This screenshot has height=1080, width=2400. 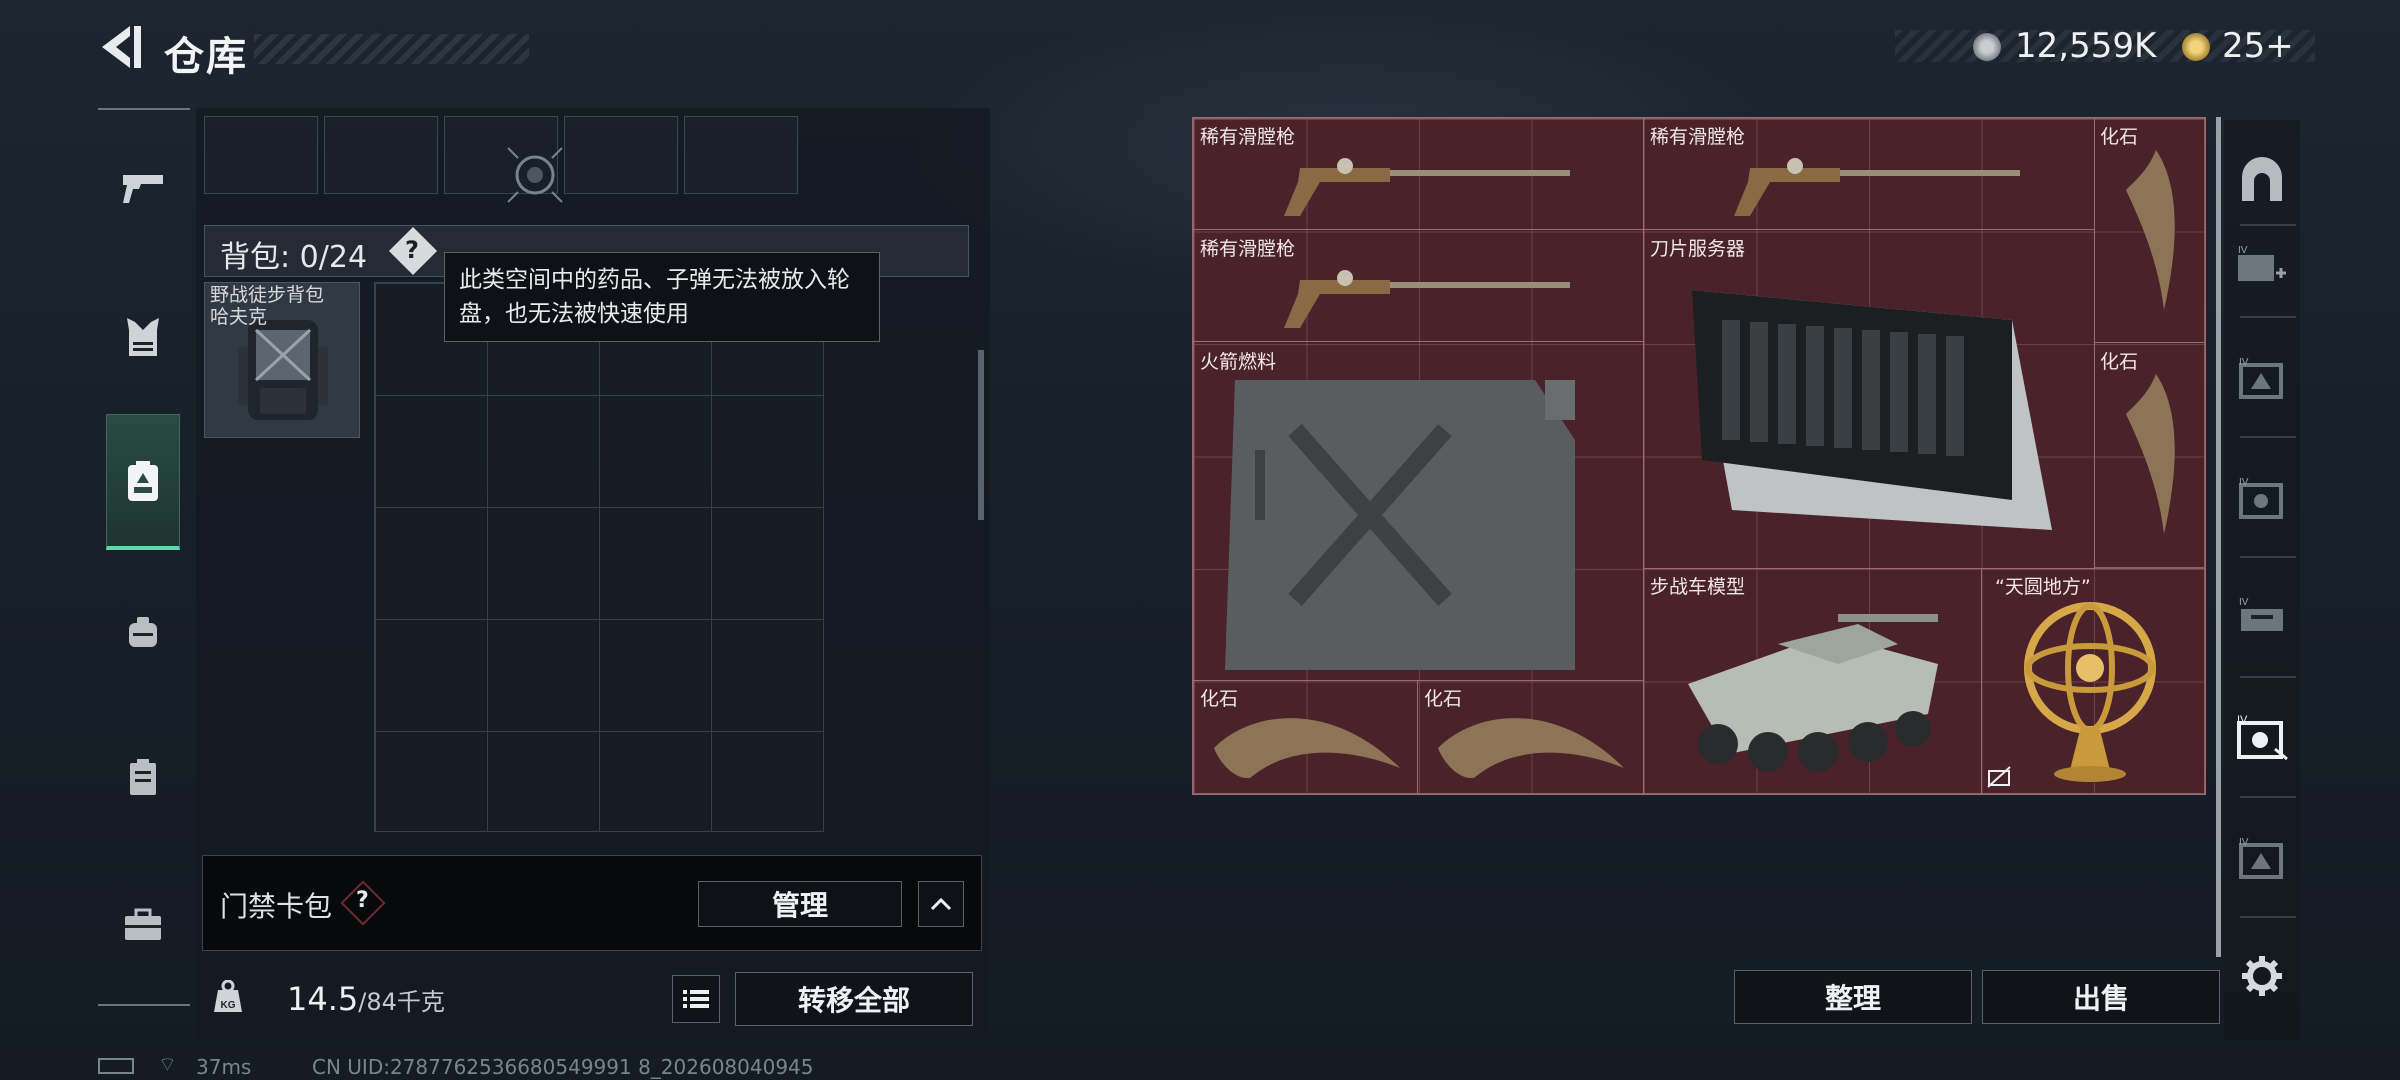 I want to click on transfer-all-button: 转移全部, so click(x=854, y=999).